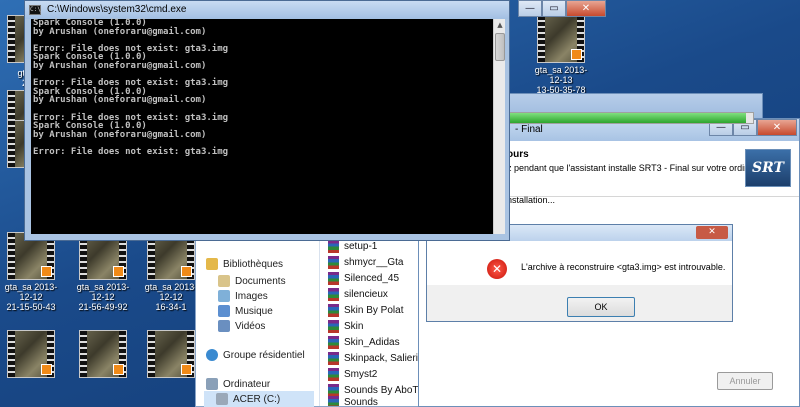 The image size is (800, 407). I want to click on nav-item-homegroup: Groupe résidentiel, so click(255, 355).